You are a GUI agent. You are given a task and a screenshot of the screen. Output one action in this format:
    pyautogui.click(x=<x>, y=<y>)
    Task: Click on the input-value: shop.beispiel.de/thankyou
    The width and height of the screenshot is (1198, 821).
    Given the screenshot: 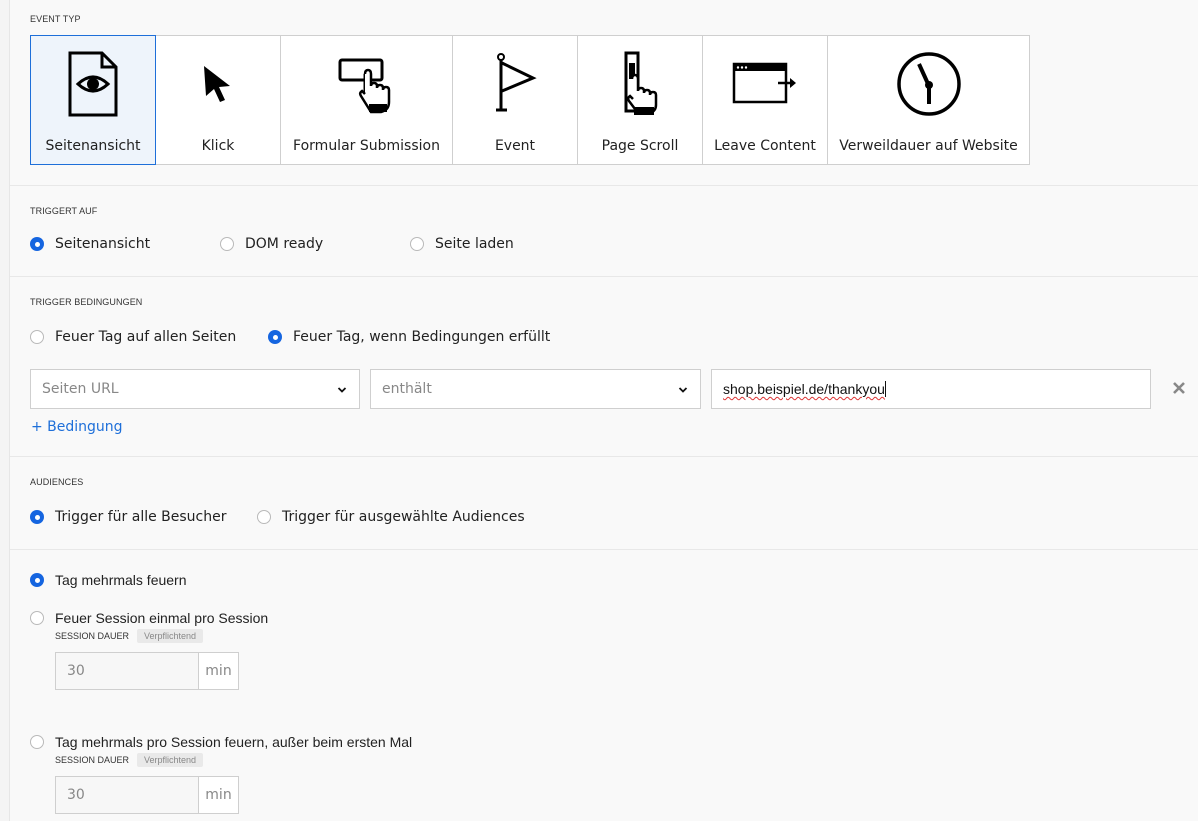 What is the action you would take?
    pyautogui.click(x=804, y=389)
    